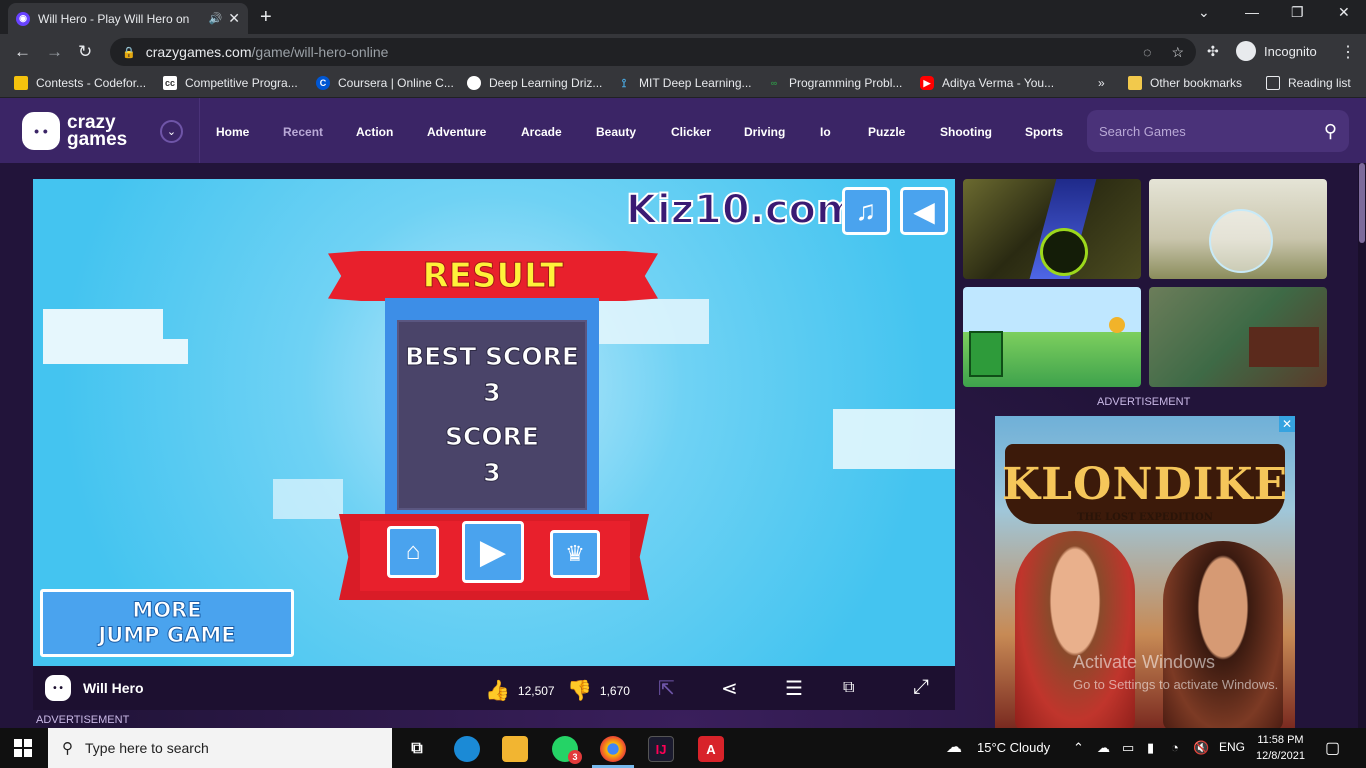 This screenshot has height=768, width=1366. Describe the element at coordinates (567, 750) in the screenshot. I see `whatsapp-icon: 3` at that location.